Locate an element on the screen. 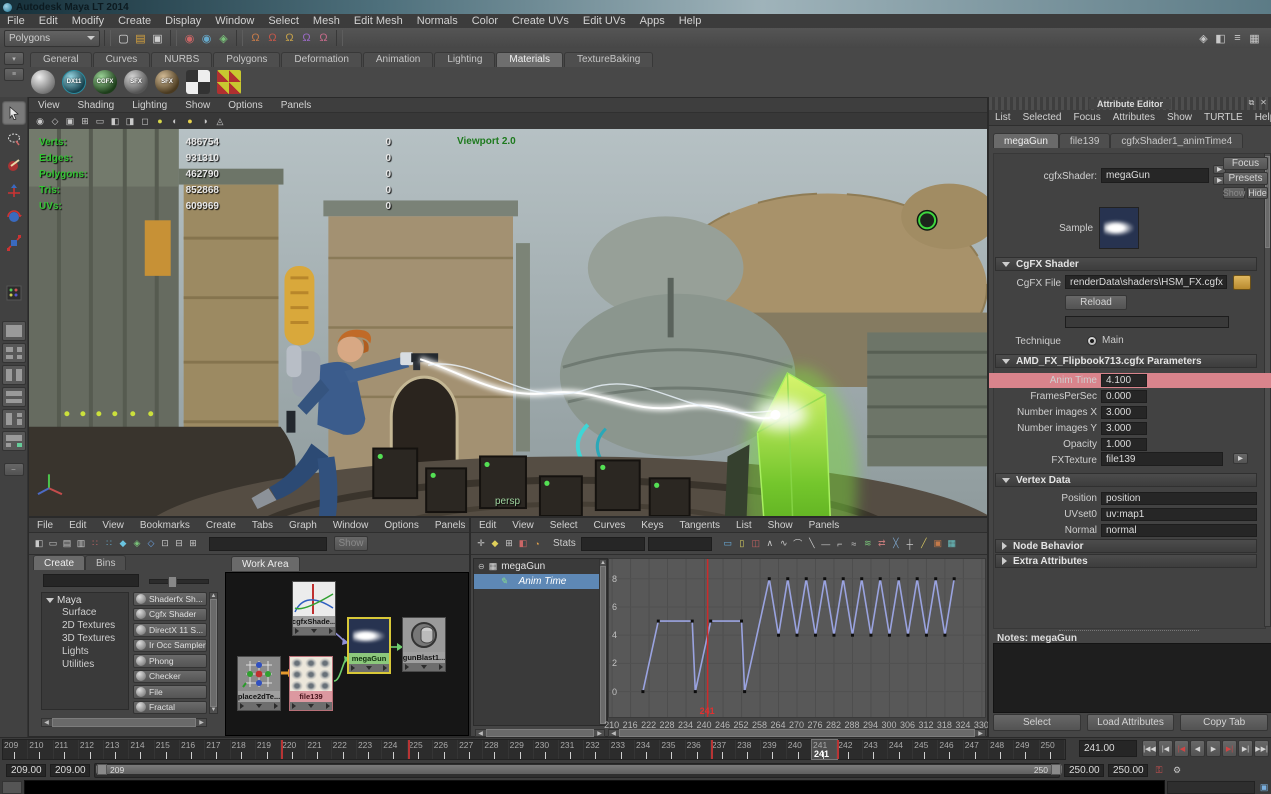 Image resolution: width=1271 pixels, height=794 pixels. menu-item: Create is located at coordinates (134, 21).